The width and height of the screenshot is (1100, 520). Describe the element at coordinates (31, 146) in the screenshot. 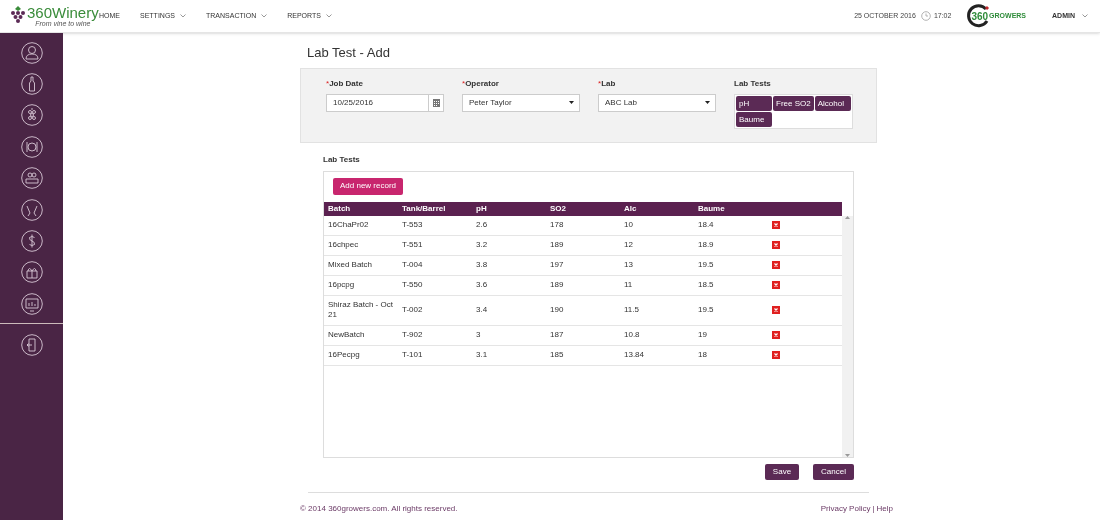

I see `plate-icon` at that location.